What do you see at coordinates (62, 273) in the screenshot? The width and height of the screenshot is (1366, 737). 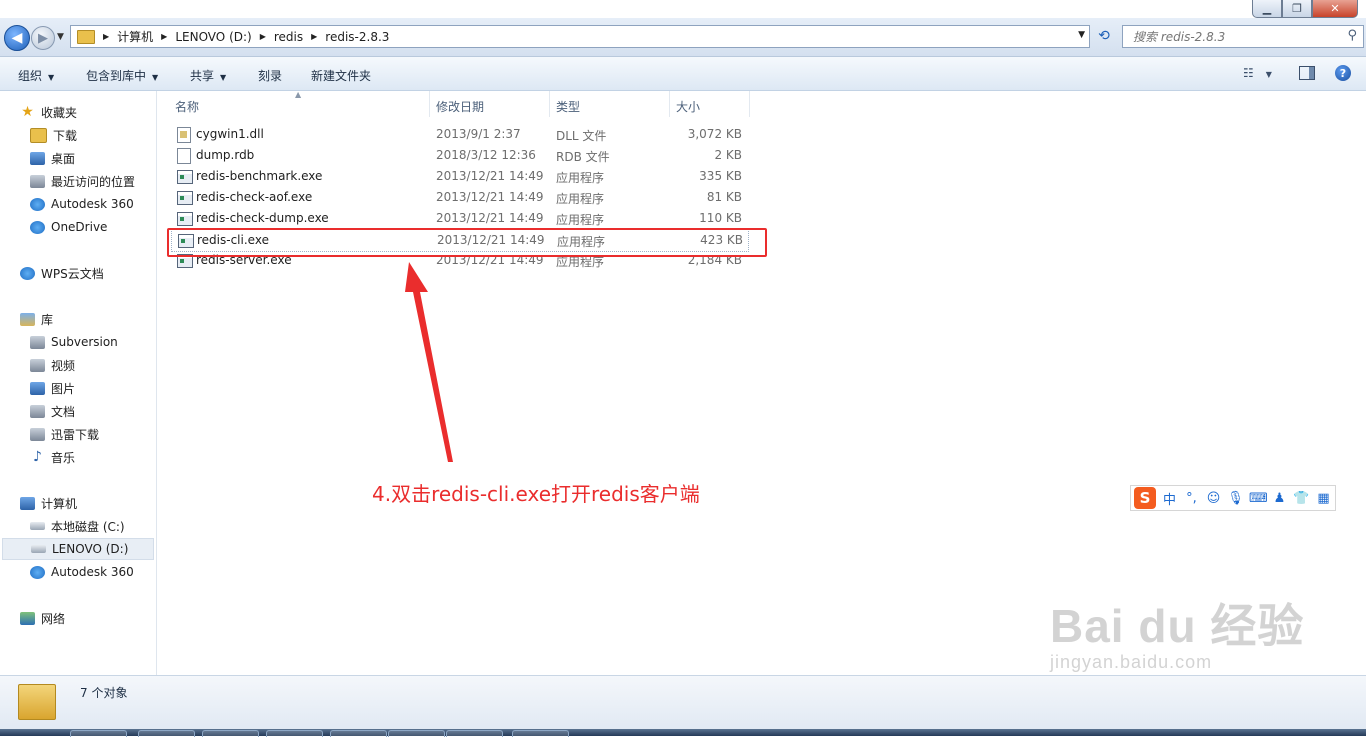 I see `sidebar-item-wps-cloud: WPS云文档` at bounding box center [62, 273].